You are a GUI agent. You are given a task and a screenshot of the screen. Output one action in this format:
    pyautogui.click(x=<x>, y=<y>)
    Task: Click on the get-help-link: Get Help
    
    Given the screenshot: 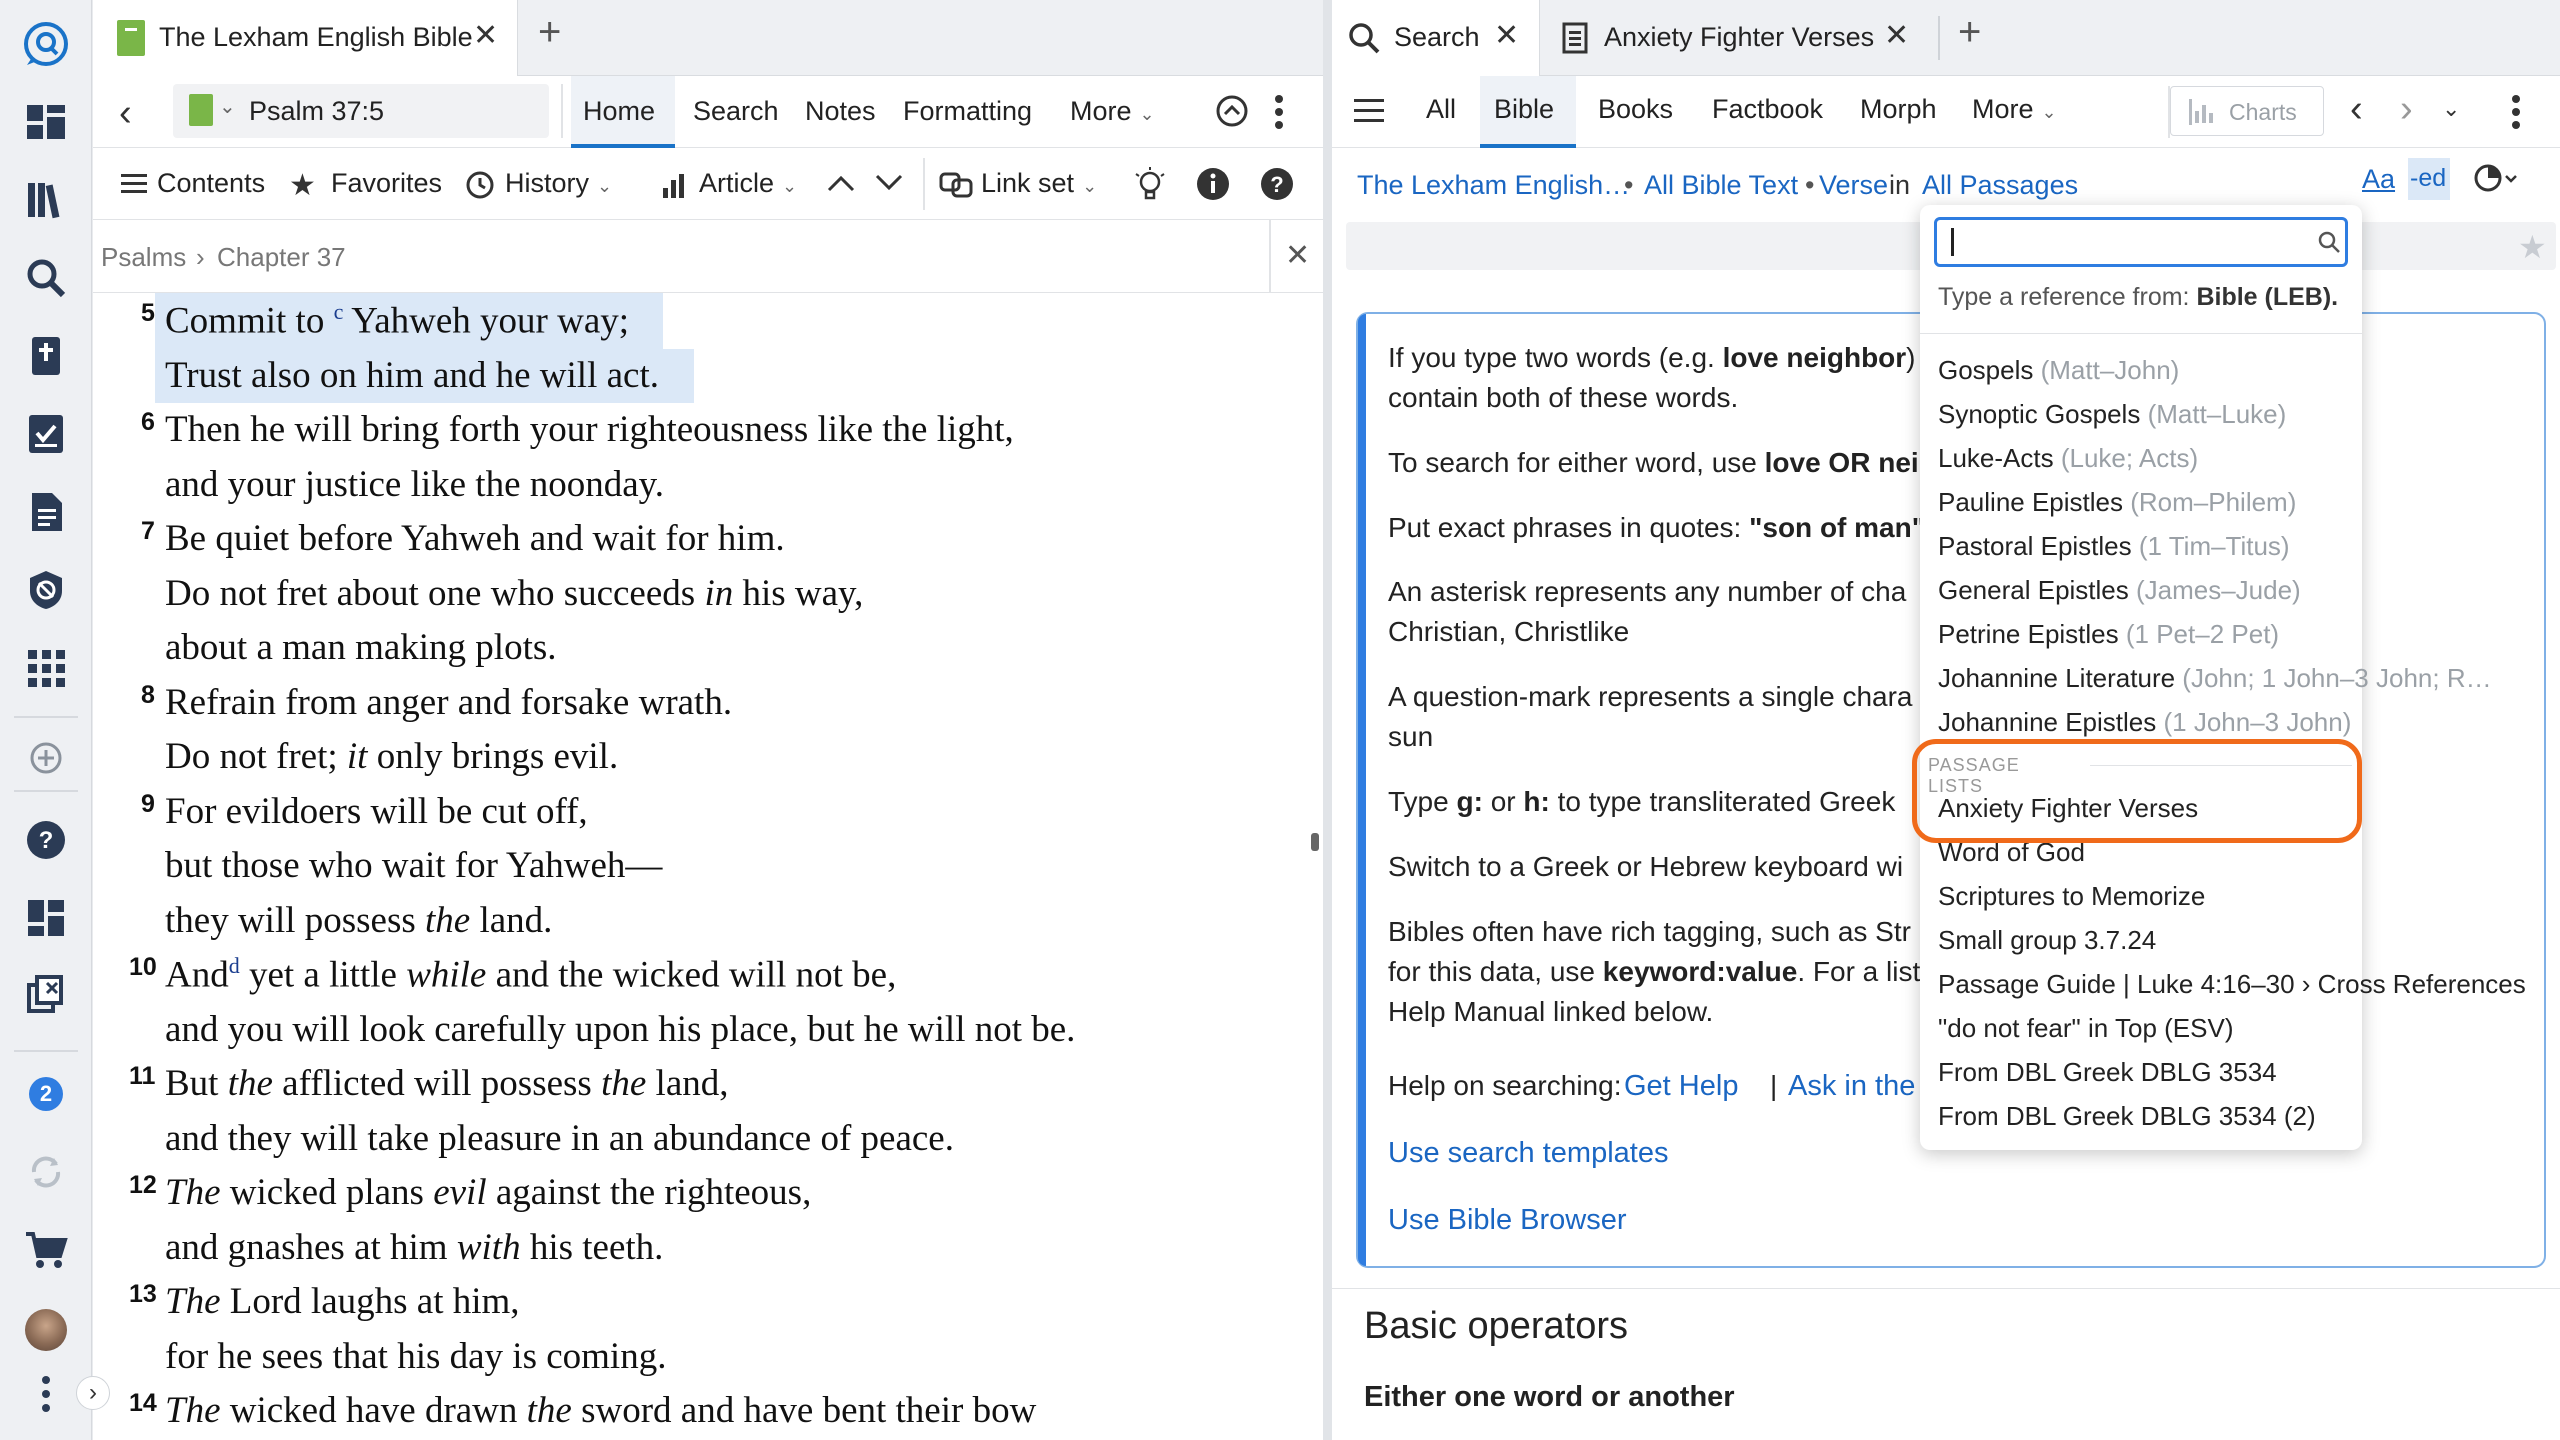 What is the action you would take?
    pyautogui.click(x=1681, y=1086)
    